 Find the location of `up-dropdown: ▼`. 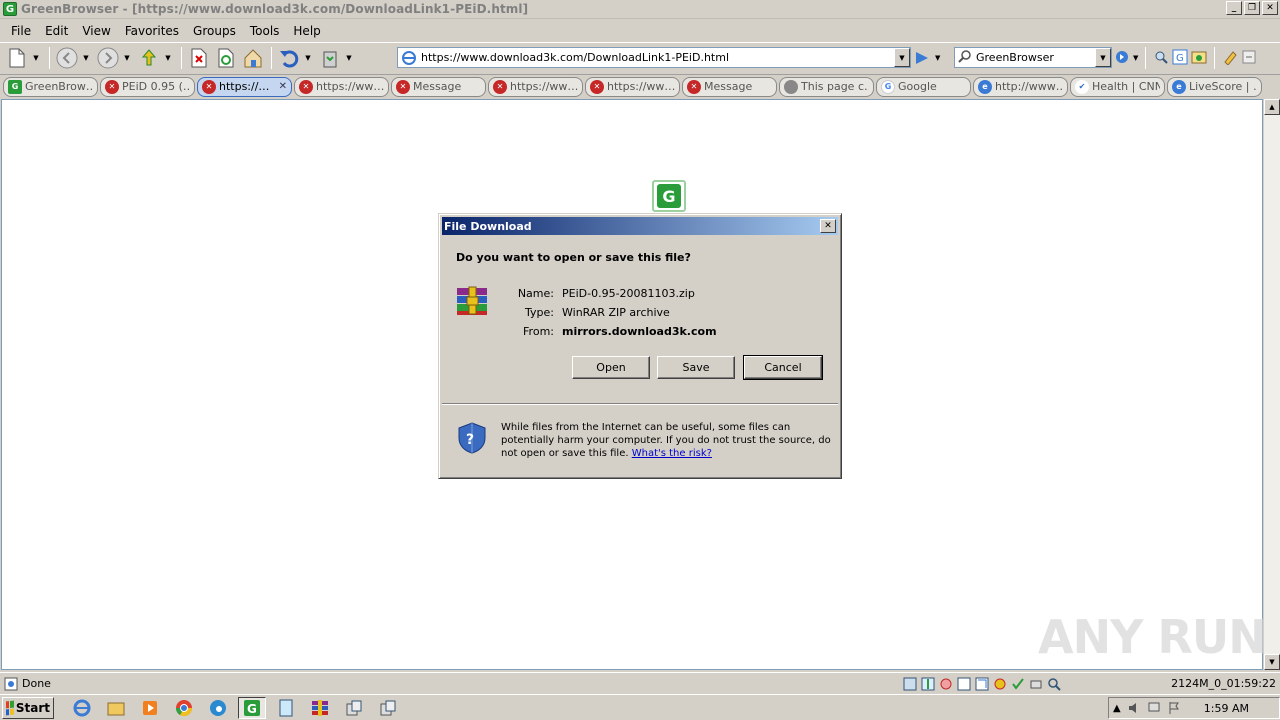

up-dropdown: ▼ is located at coordinates (168, 58).